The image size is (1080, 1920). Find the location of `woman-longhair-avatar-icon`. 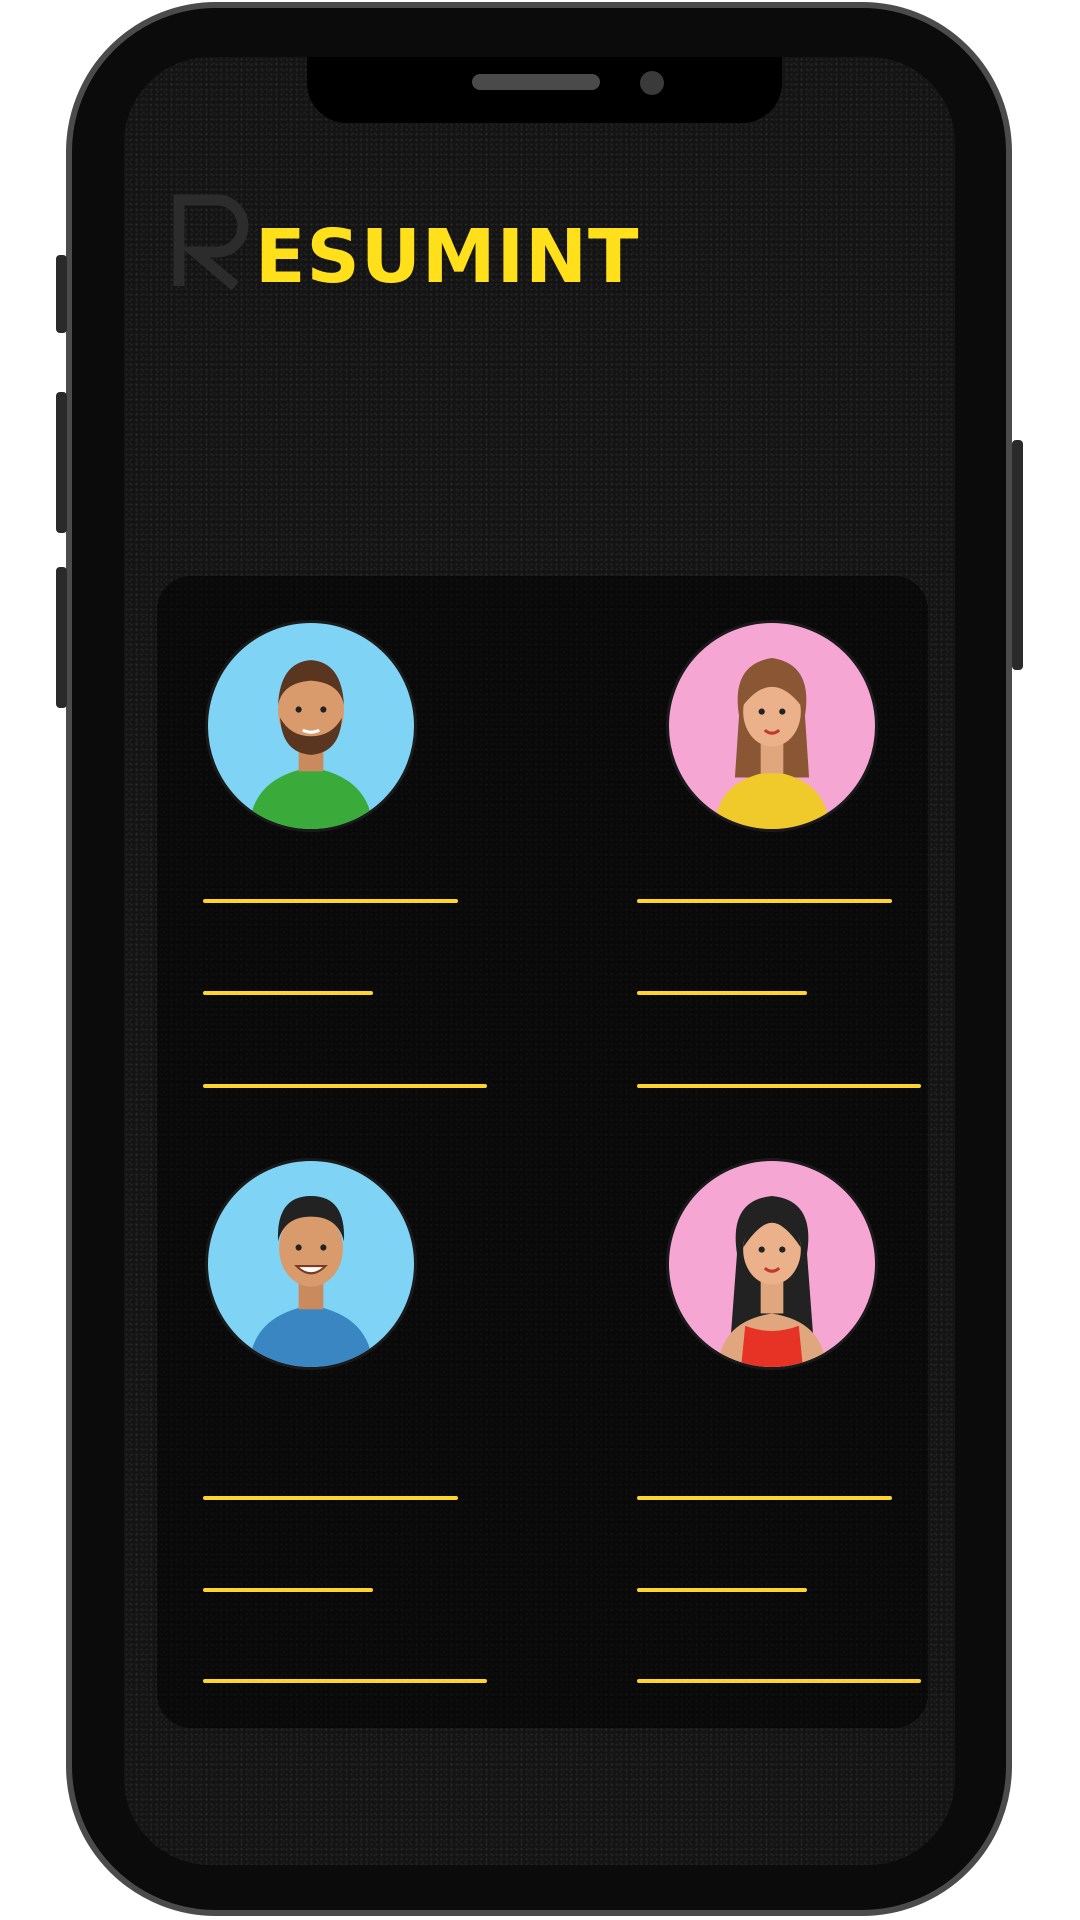

woman-longhair-avatar-icon is located at coordinates (772, 1281).